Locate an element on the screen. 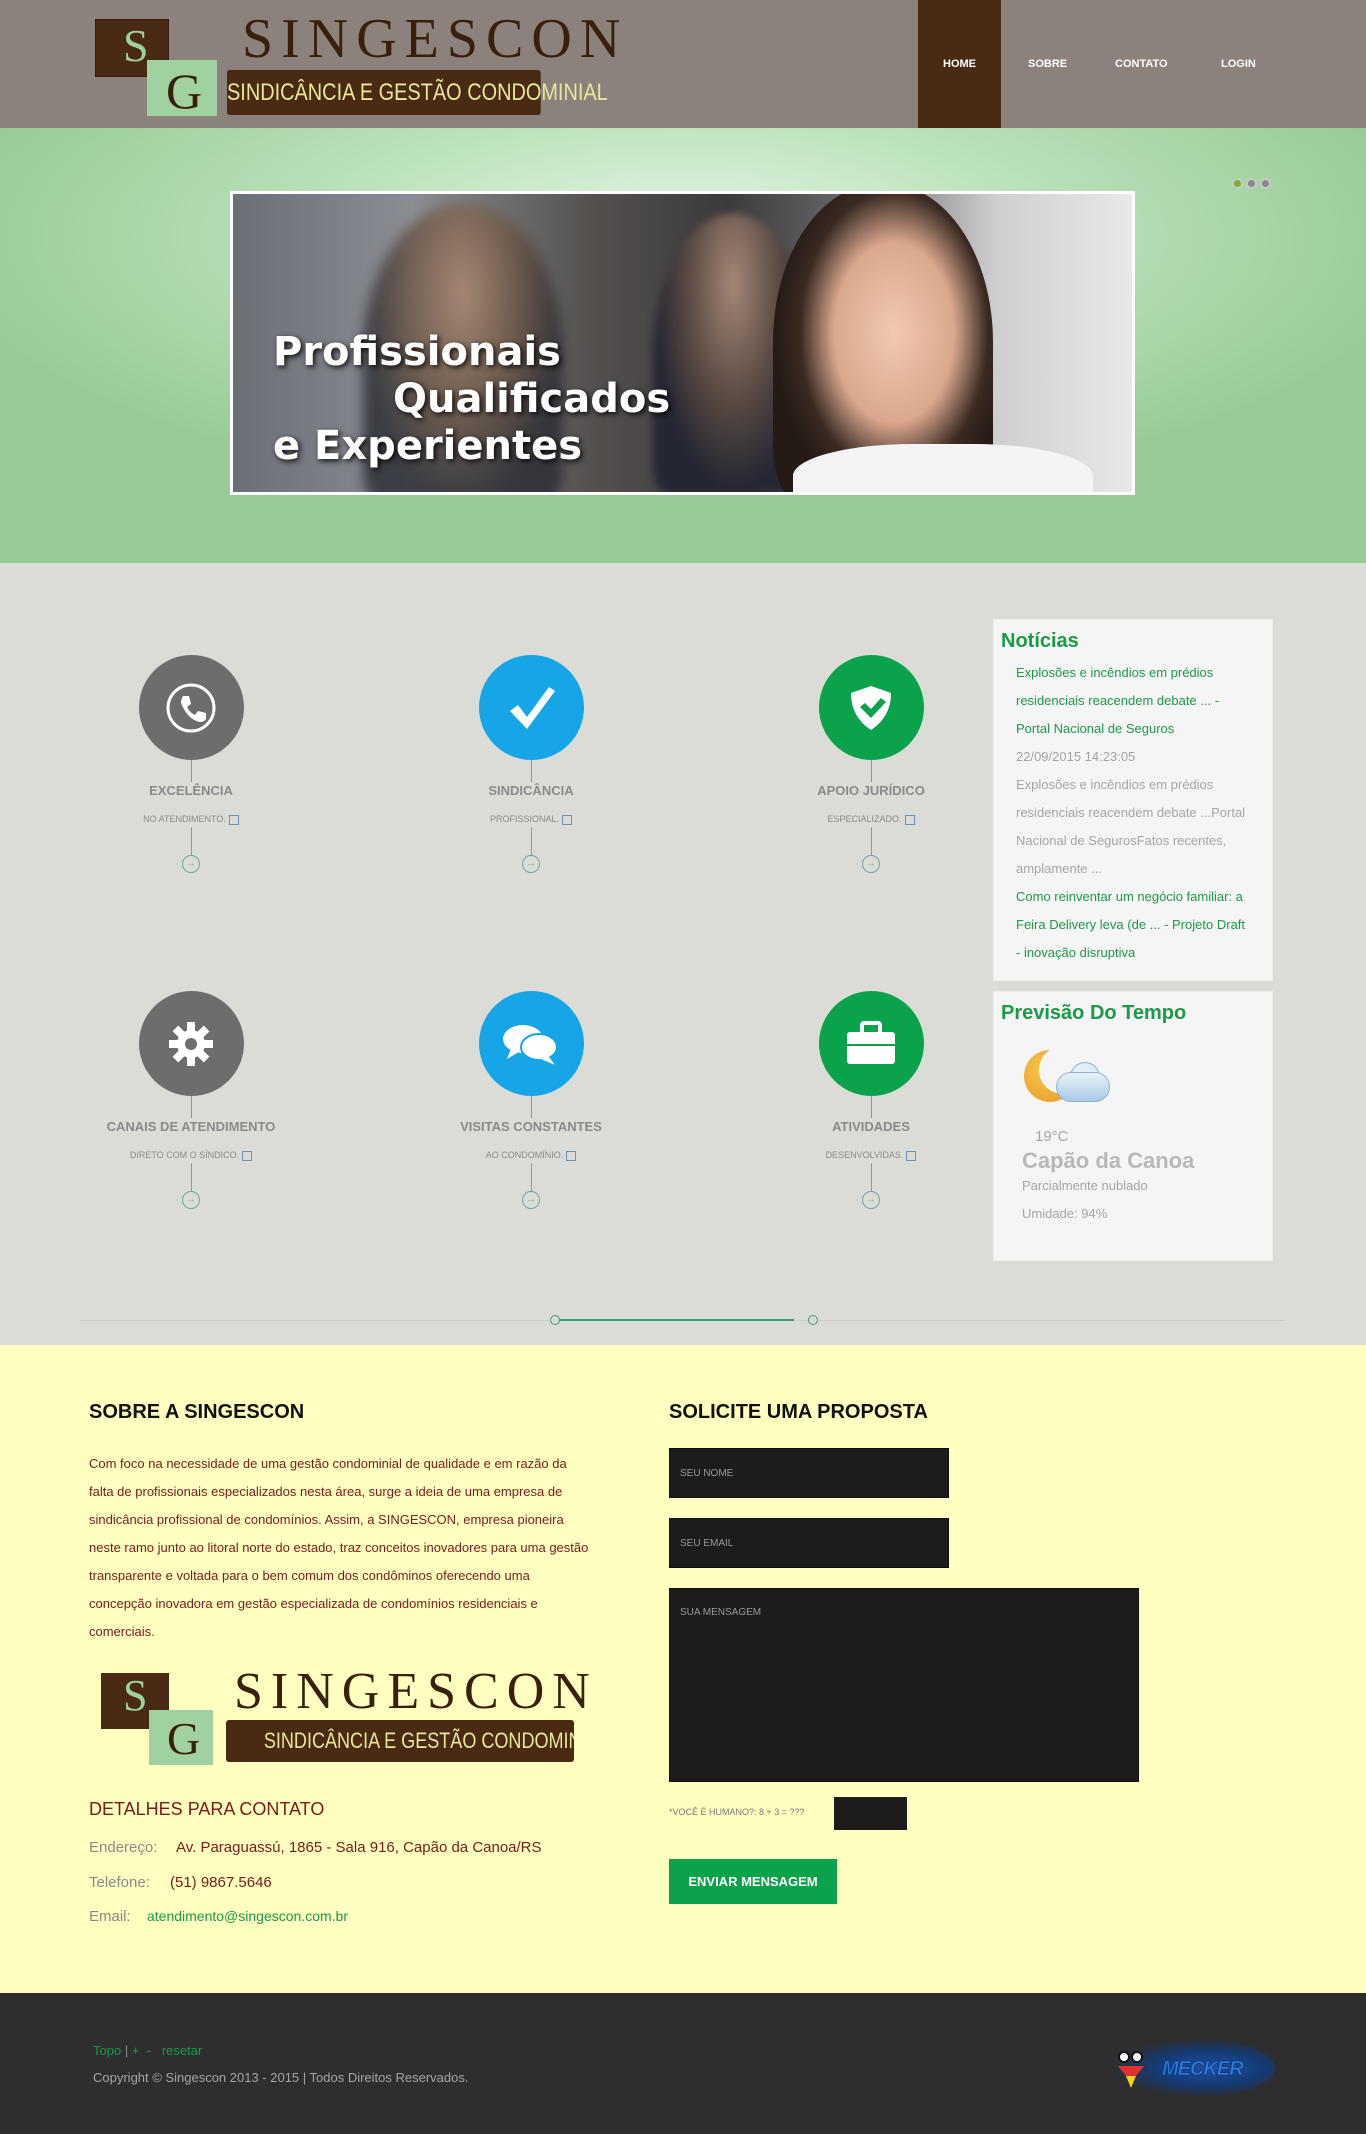 The width and height of the screenshot is (1366, 2134). feature-subtitle: DIRETO COM O SÍNDICO. is located at coordinates (191, 1155).